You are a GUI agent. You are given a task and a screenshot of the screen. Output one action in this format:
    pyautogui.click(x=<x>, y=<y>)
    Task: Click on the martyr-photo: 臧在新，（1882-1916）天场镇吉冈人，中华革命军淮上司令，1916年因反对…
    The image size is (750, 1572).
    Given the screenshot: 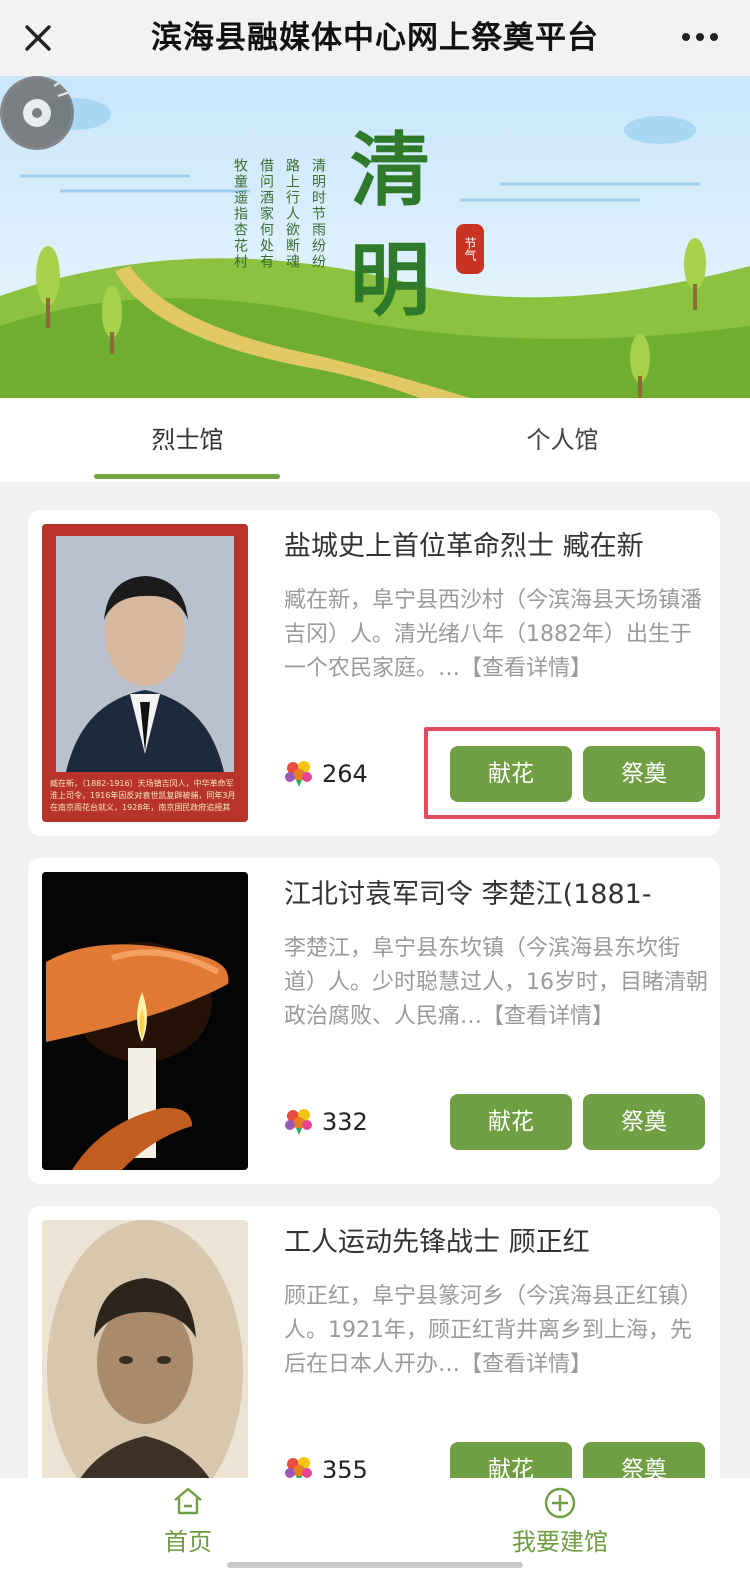 What is the action you would take?
    pyautogui.click(x=145, y=673)
    